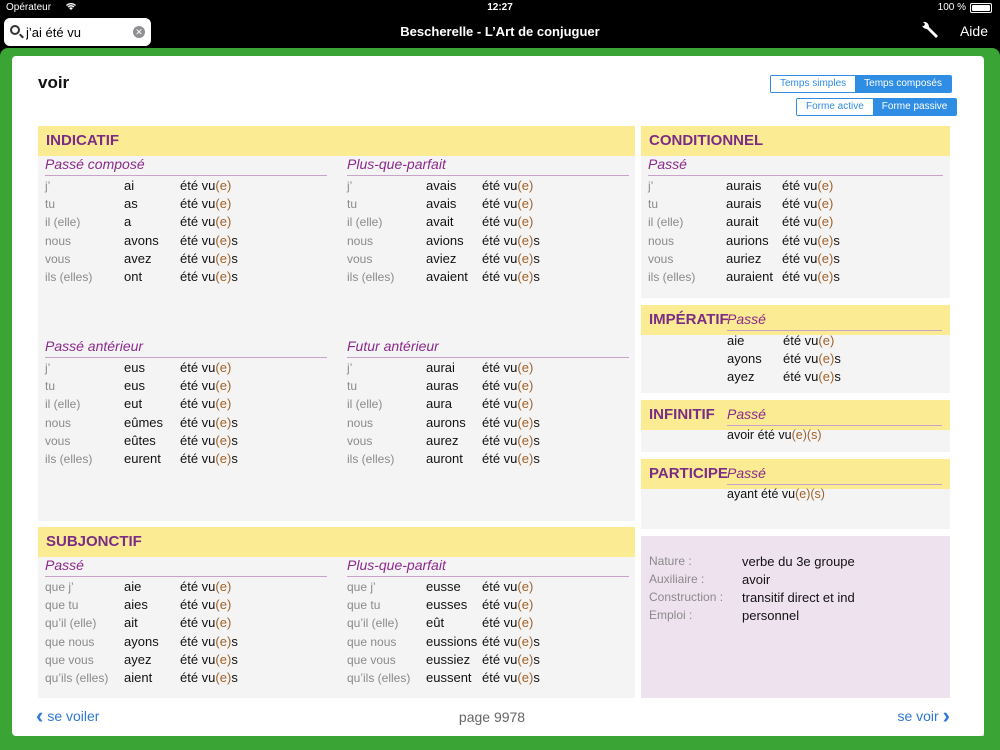 The height and width of the screenshot is (750, 1000). I want to click on temps-simples-segment: Temps simples, so click(813, 84).